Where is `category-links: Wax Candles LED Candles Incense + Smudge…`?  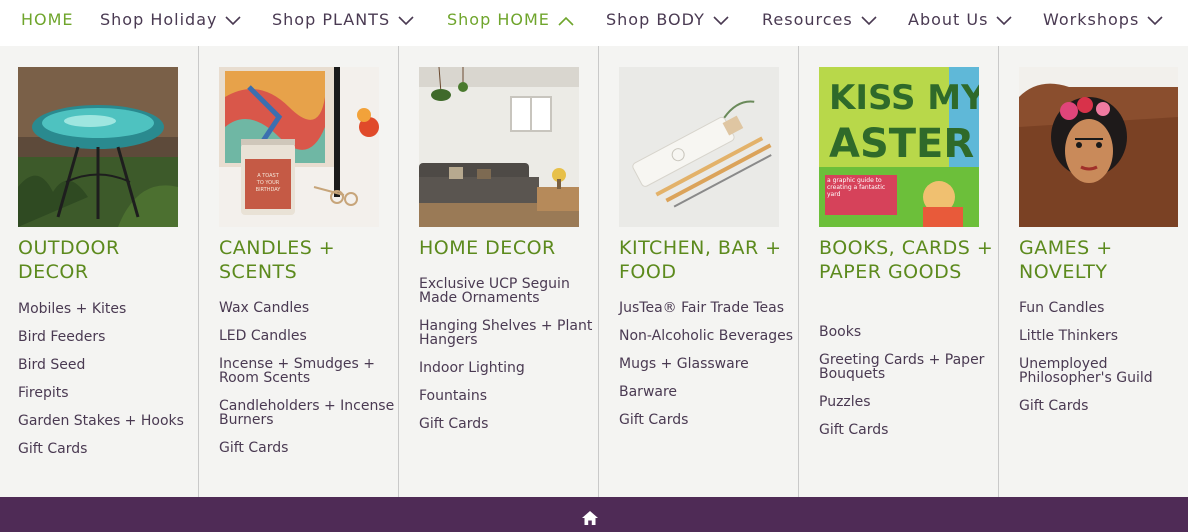 category-links: Wax Candles LED Candles Incense + Smudge… is located at coordinates (307, 385).